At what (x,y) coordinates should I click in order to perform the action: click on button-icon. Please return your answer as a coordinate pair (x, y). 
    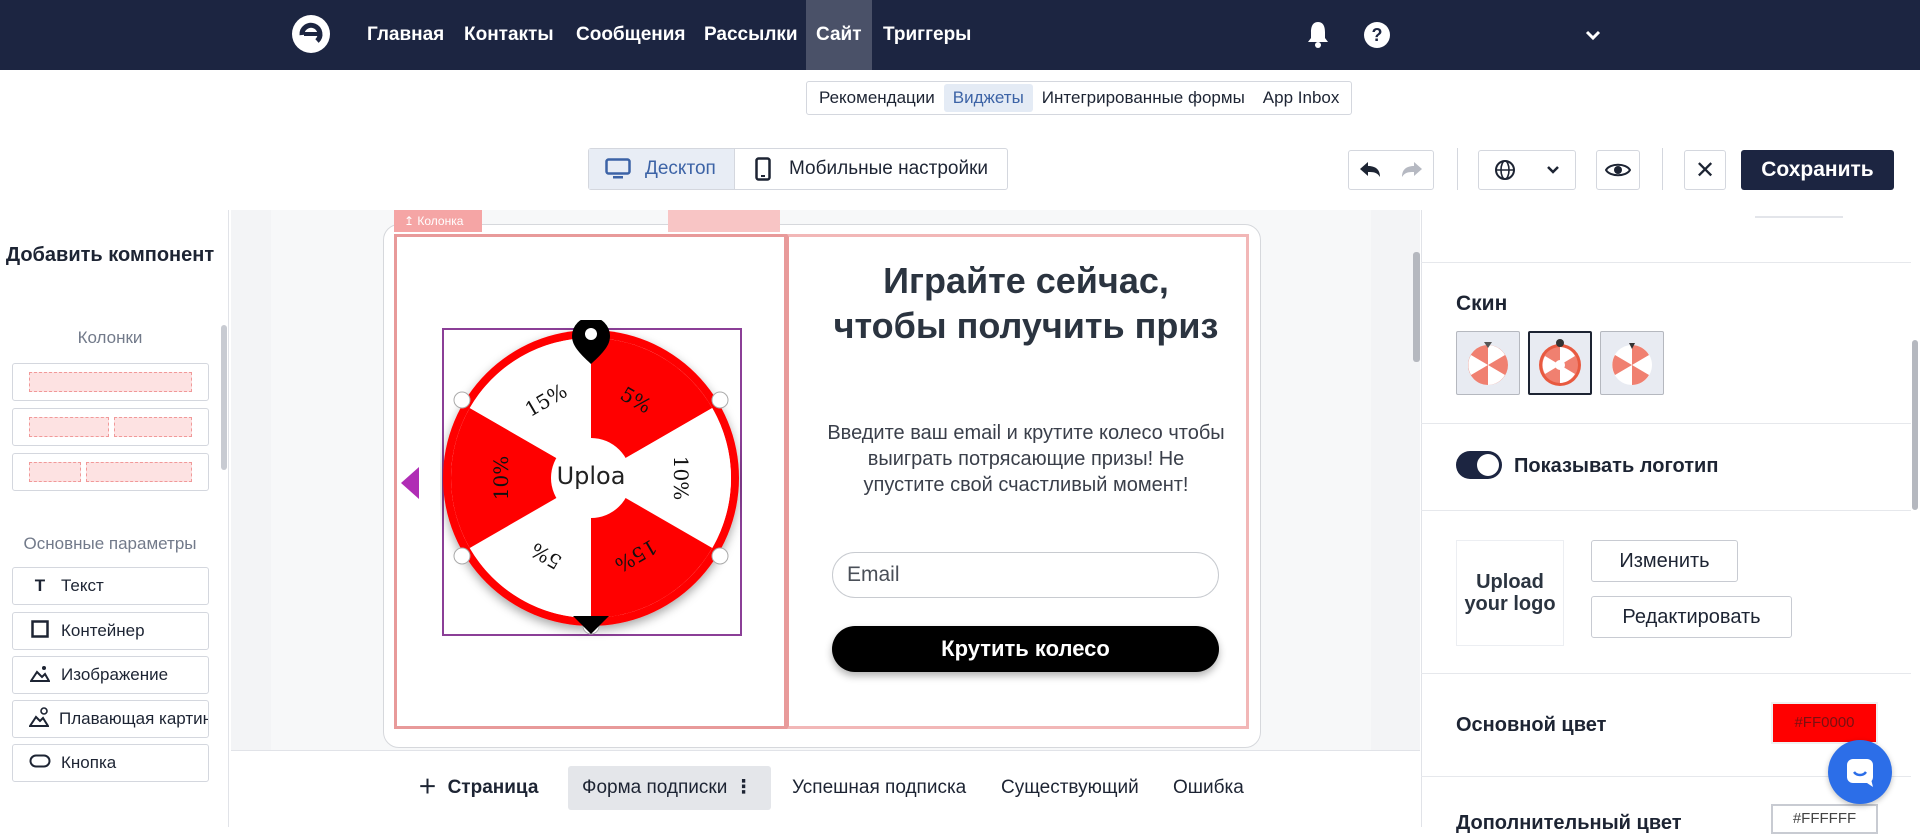
    Looking at the image, I should click on (40, 763).